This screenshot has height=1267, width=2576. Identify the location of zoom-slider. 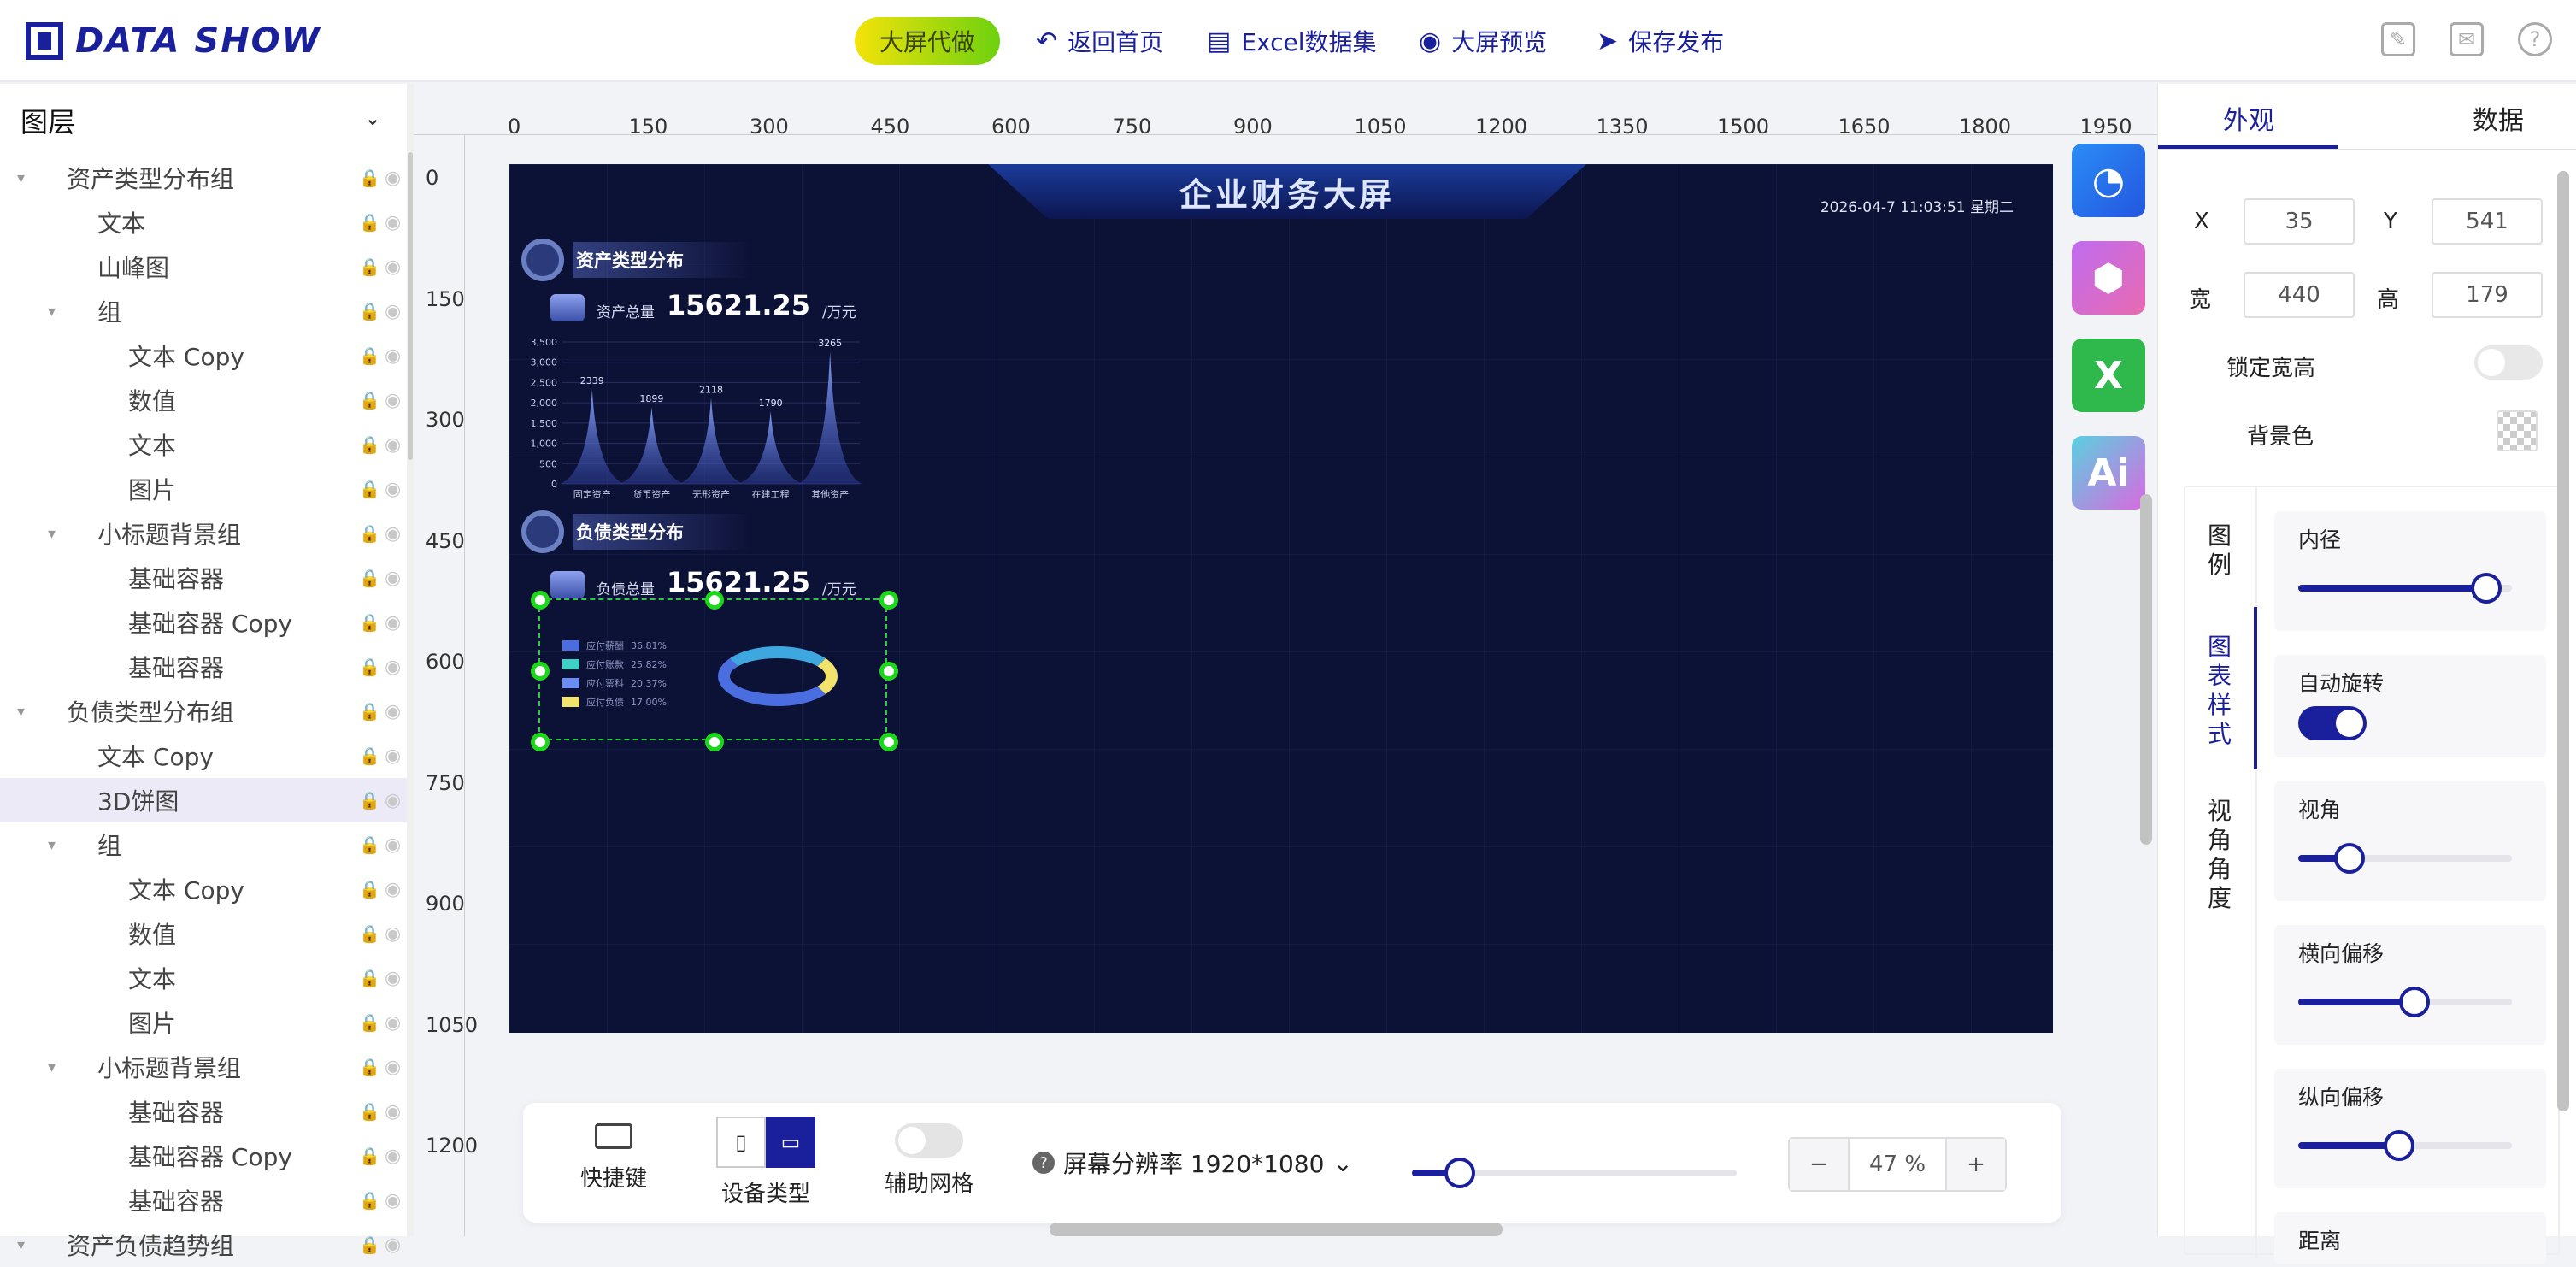
(1574, 1173).